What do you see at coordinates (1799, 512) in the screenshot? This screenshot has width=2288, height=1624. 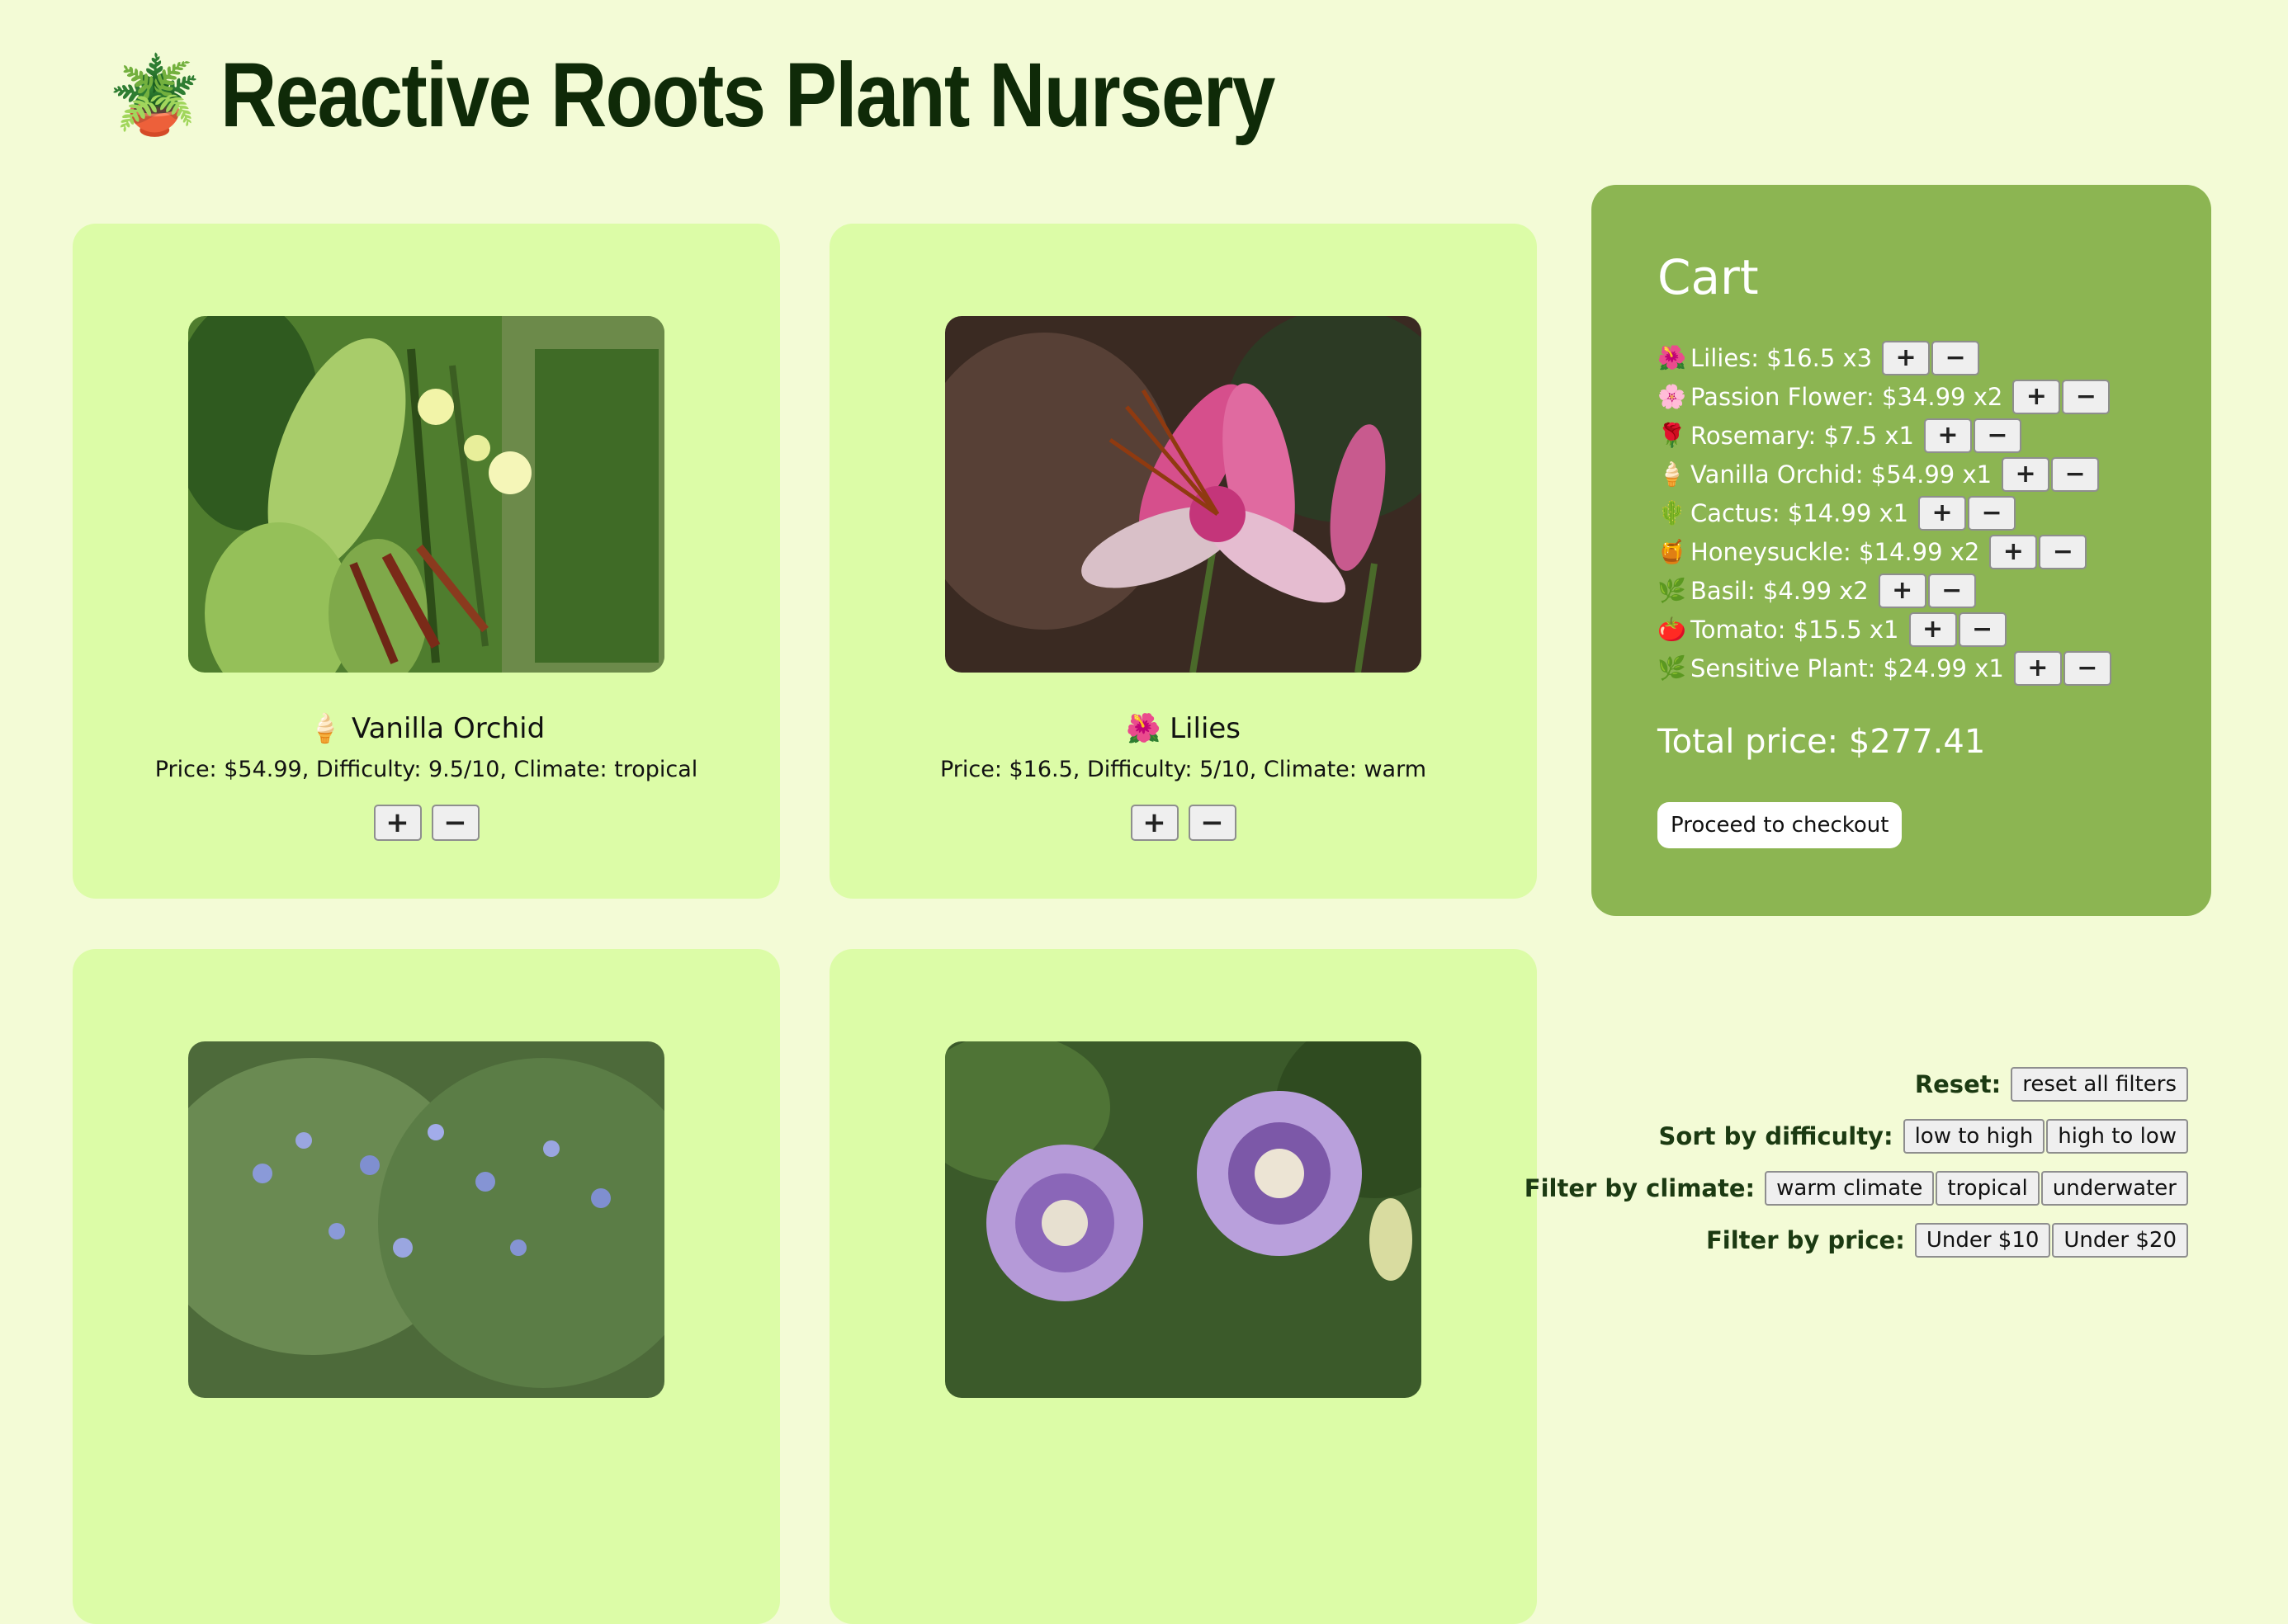 I see `cart-item-text: Cactus: $14.99 x1` at bounding box center [1799, 512].